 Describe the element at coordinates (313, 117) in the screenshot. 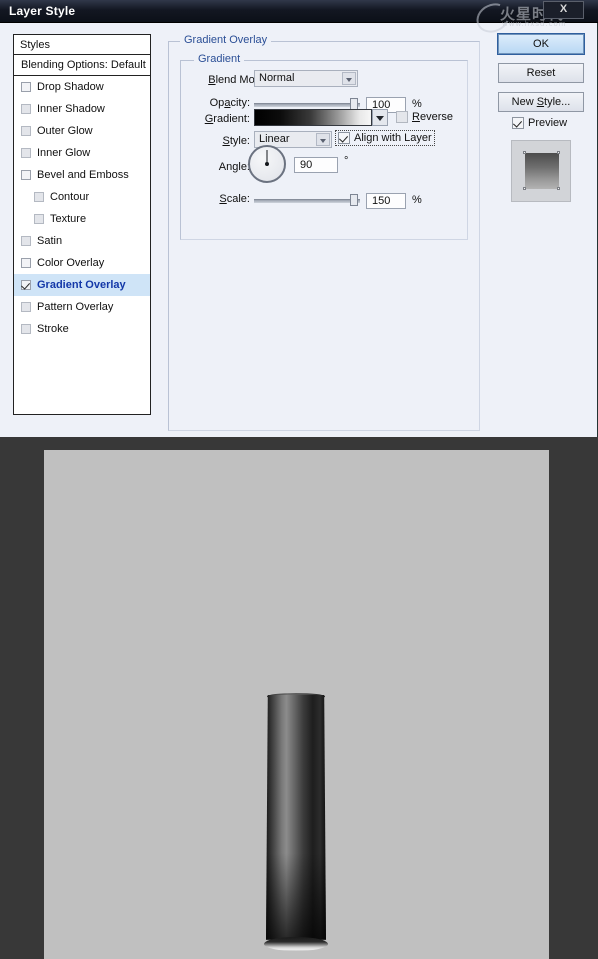

I see `gradient-swatch` at that location.